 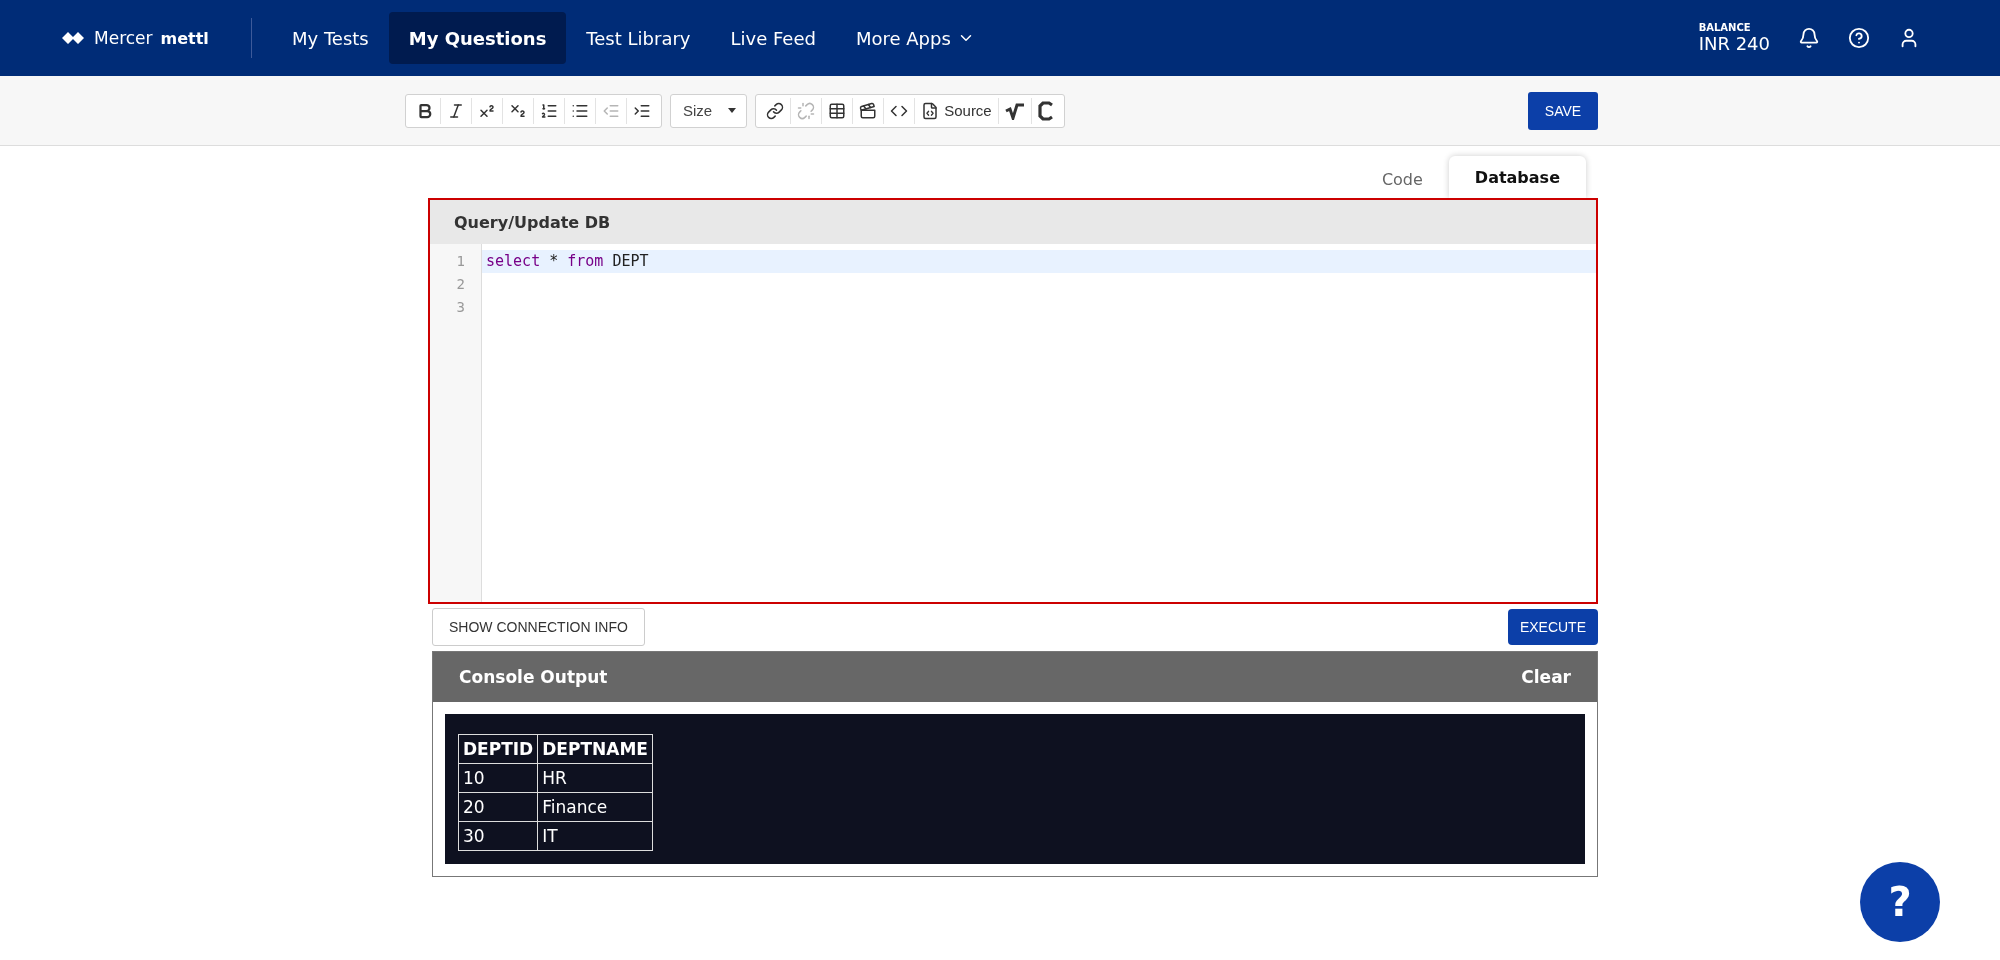 What do you see at coordinates (868, 110) in the screenshot?
I see `clapperboard-icon` at bounding box center [868, 110].